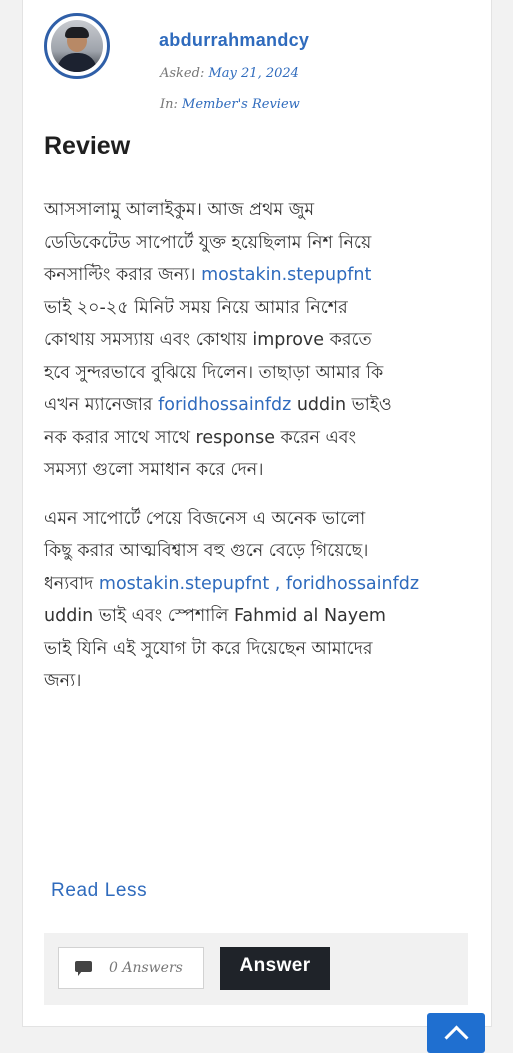 This screenshot has height=1053, width=513. What do you see at coordinates (182, 73) in the screenshot?
I see `asked-label: Asked:` at bounding box center [182, 73].